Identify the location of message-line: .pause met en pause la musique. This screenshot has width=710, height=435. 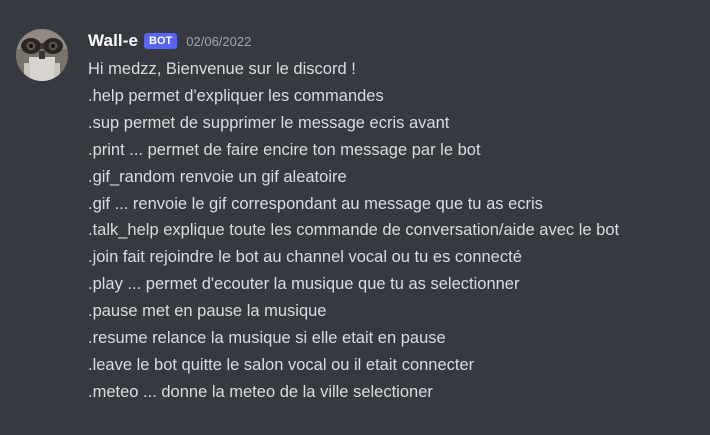
(207, 311).